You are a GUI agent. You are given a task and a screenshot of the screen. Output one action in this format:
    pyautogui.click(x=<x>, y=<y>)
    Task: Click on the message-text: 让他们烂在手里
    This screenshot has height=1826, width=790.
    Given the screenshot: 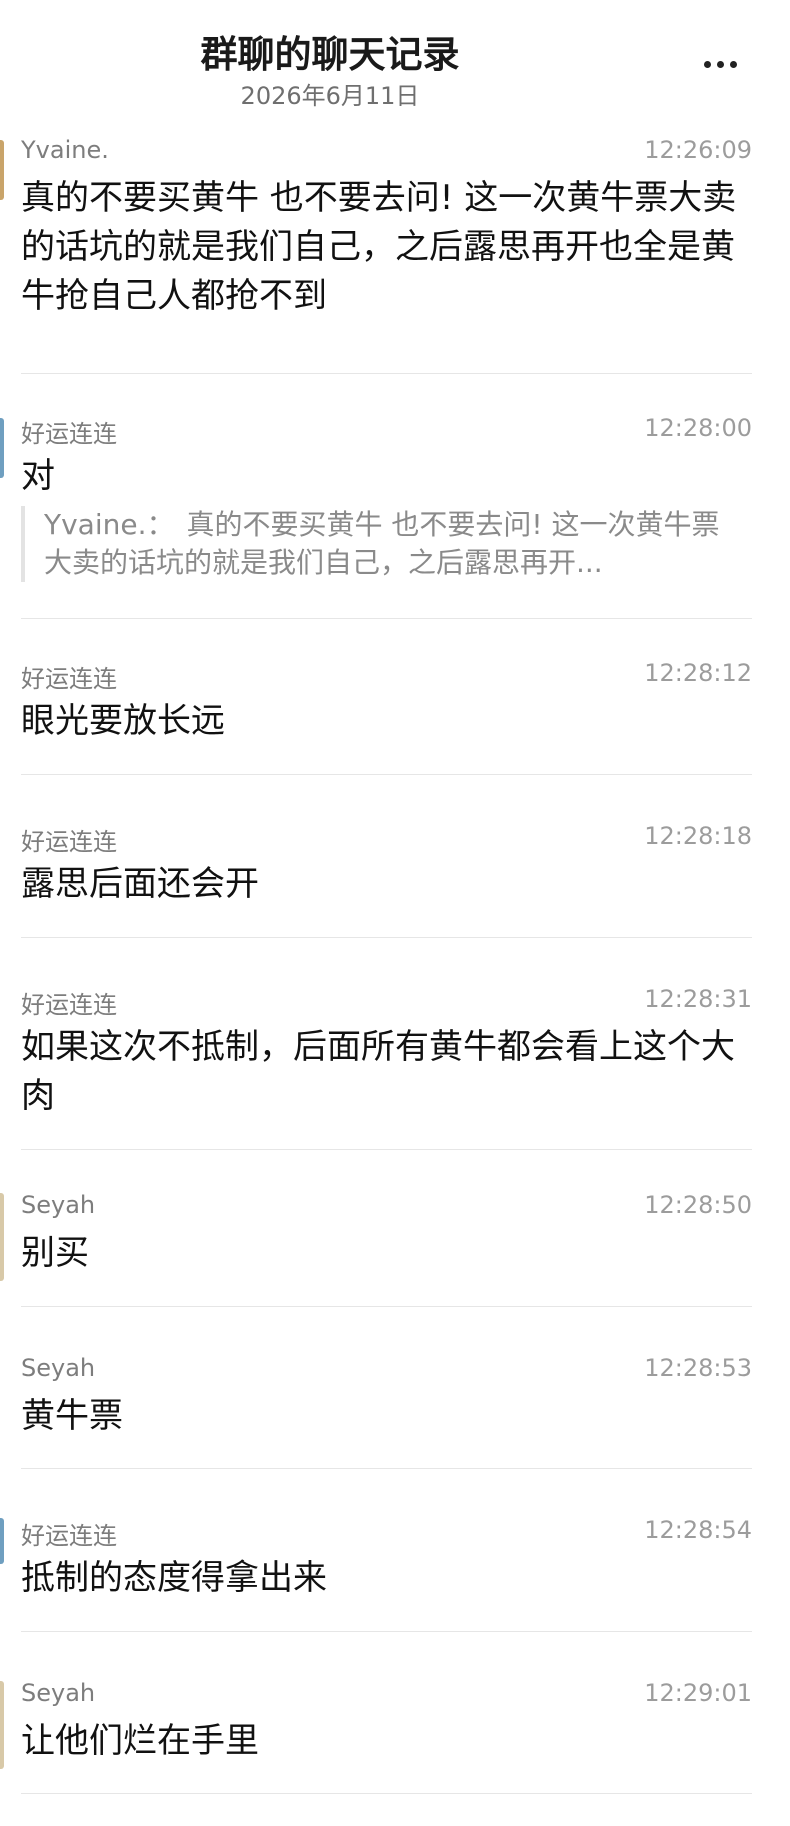 What is the action you would take?
    pyautogui.click(x=140, y=1741)
    